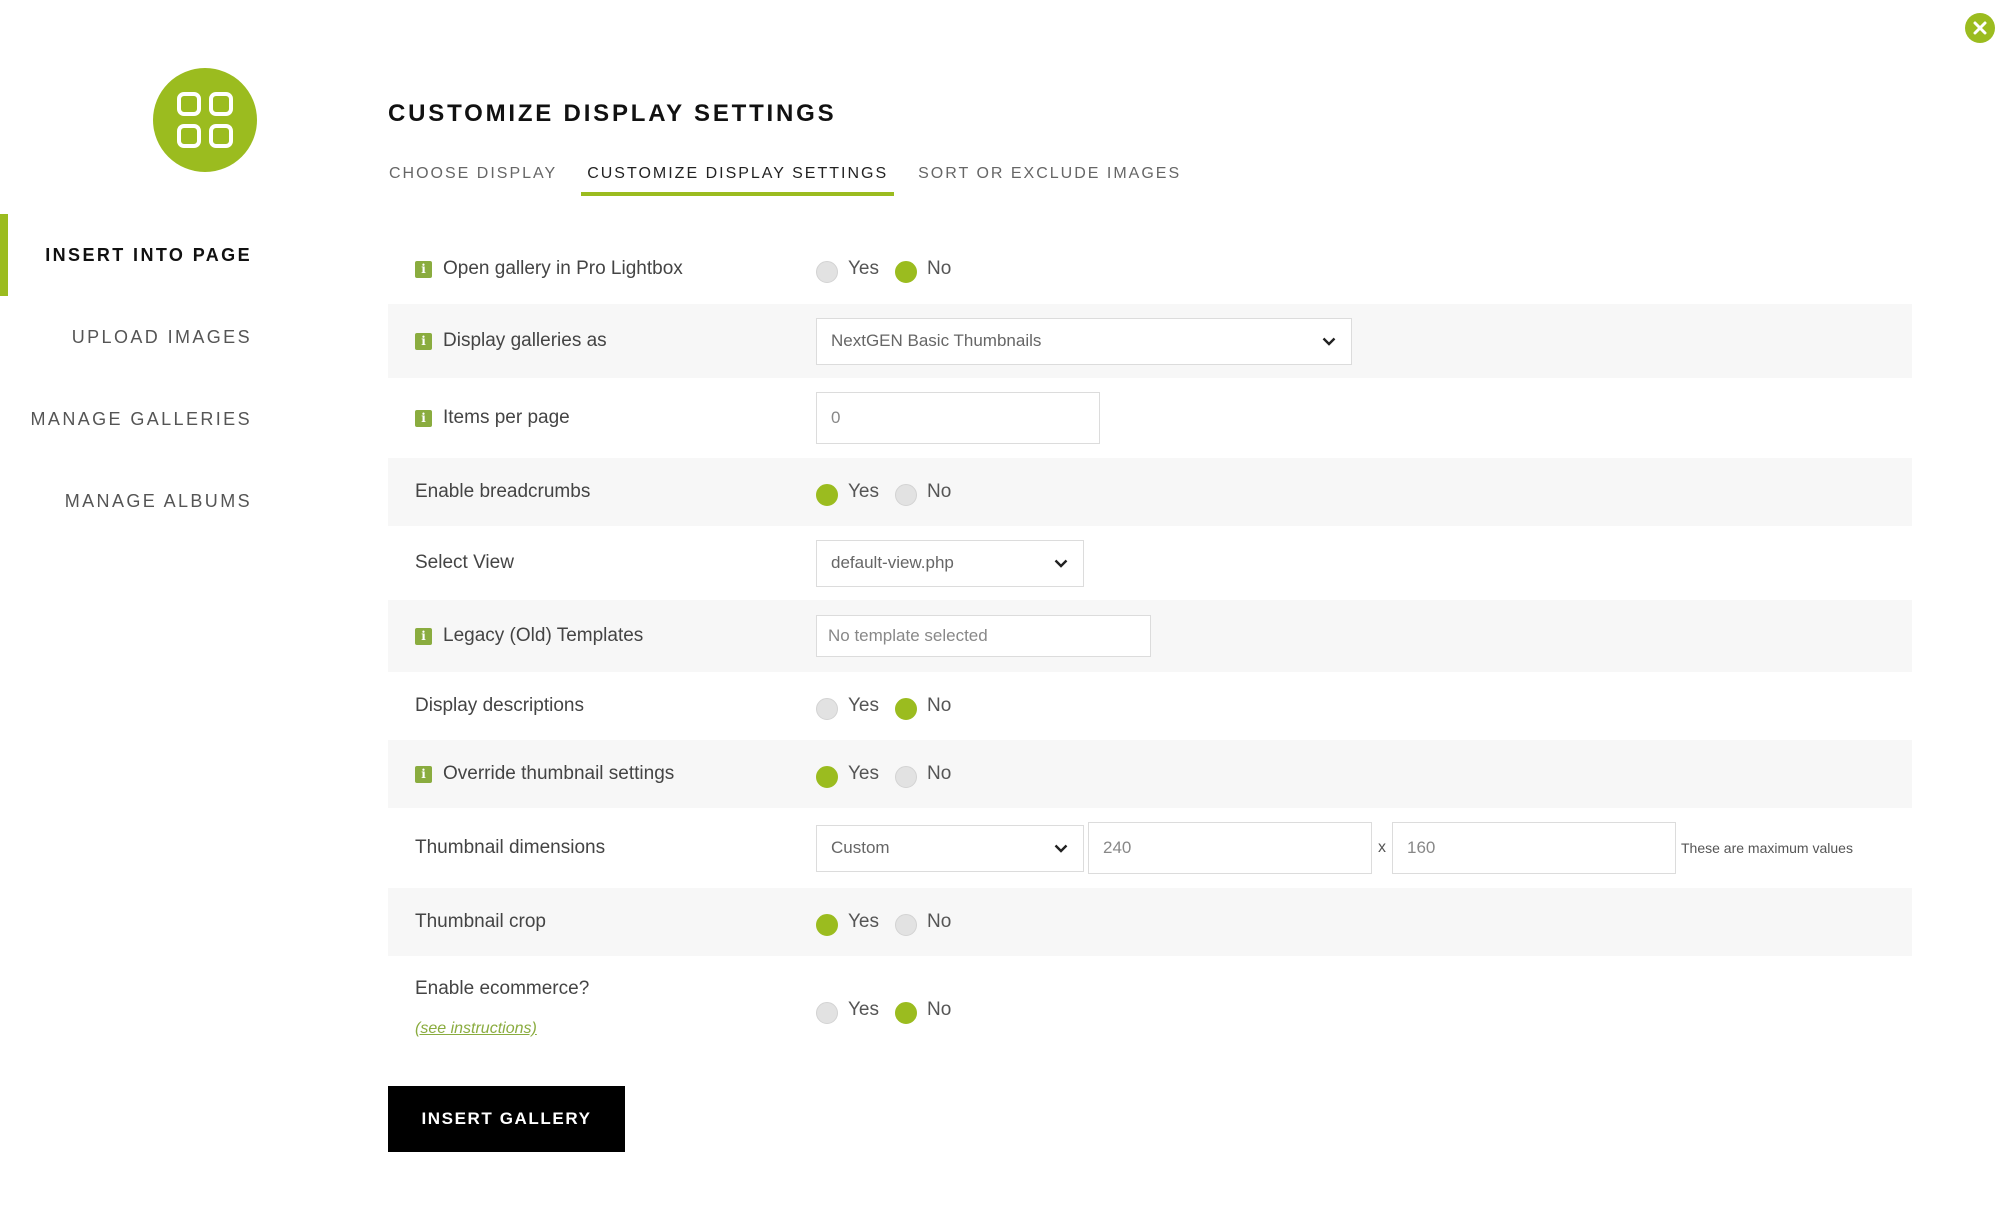 The image size is (2000, 1226). Describe the element at coordinates (476, 1029) in the screenshot. I see `see-instructions-link: (see instructions)` at that location.